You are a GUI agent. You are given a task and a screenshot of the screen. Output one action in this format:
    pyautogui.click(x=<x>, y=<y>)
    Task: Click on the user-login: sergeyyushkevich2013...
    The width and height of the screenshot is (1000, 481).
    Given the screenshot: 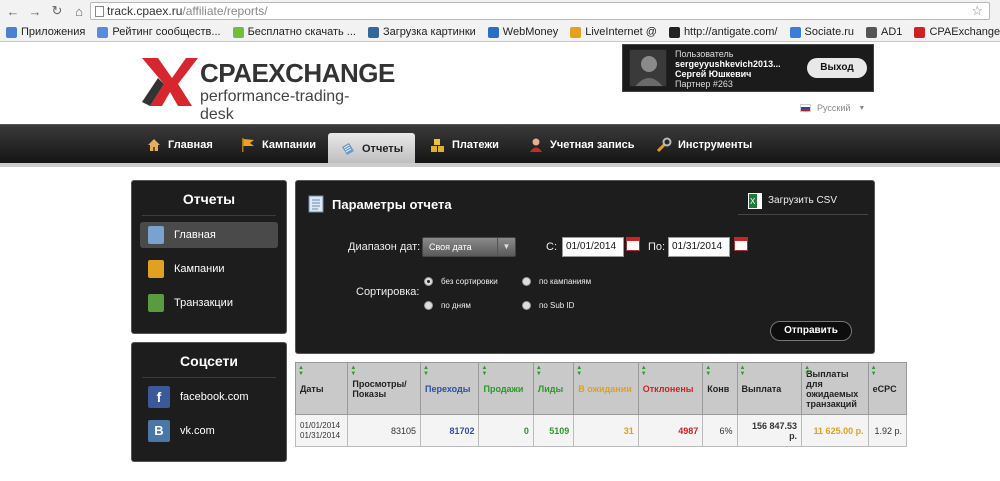 What is the action you would take?
    pyautogui.click(x=728, y=64)
    